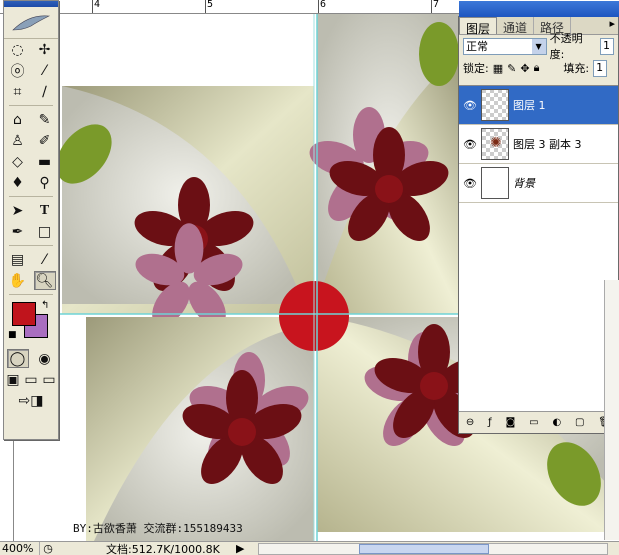 This screenshot has height=555, width=619. I want to click on status-options-icon: ◷, so click(48, 548).